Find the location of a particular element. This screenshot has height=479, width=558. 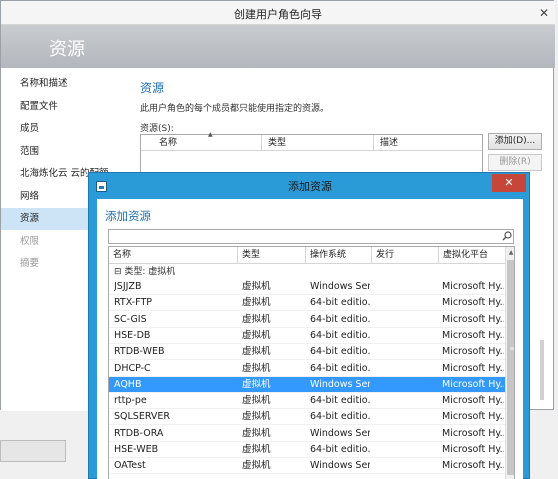

wizard-title: 创建用户角色向导 is located at coordinates (278, 14).